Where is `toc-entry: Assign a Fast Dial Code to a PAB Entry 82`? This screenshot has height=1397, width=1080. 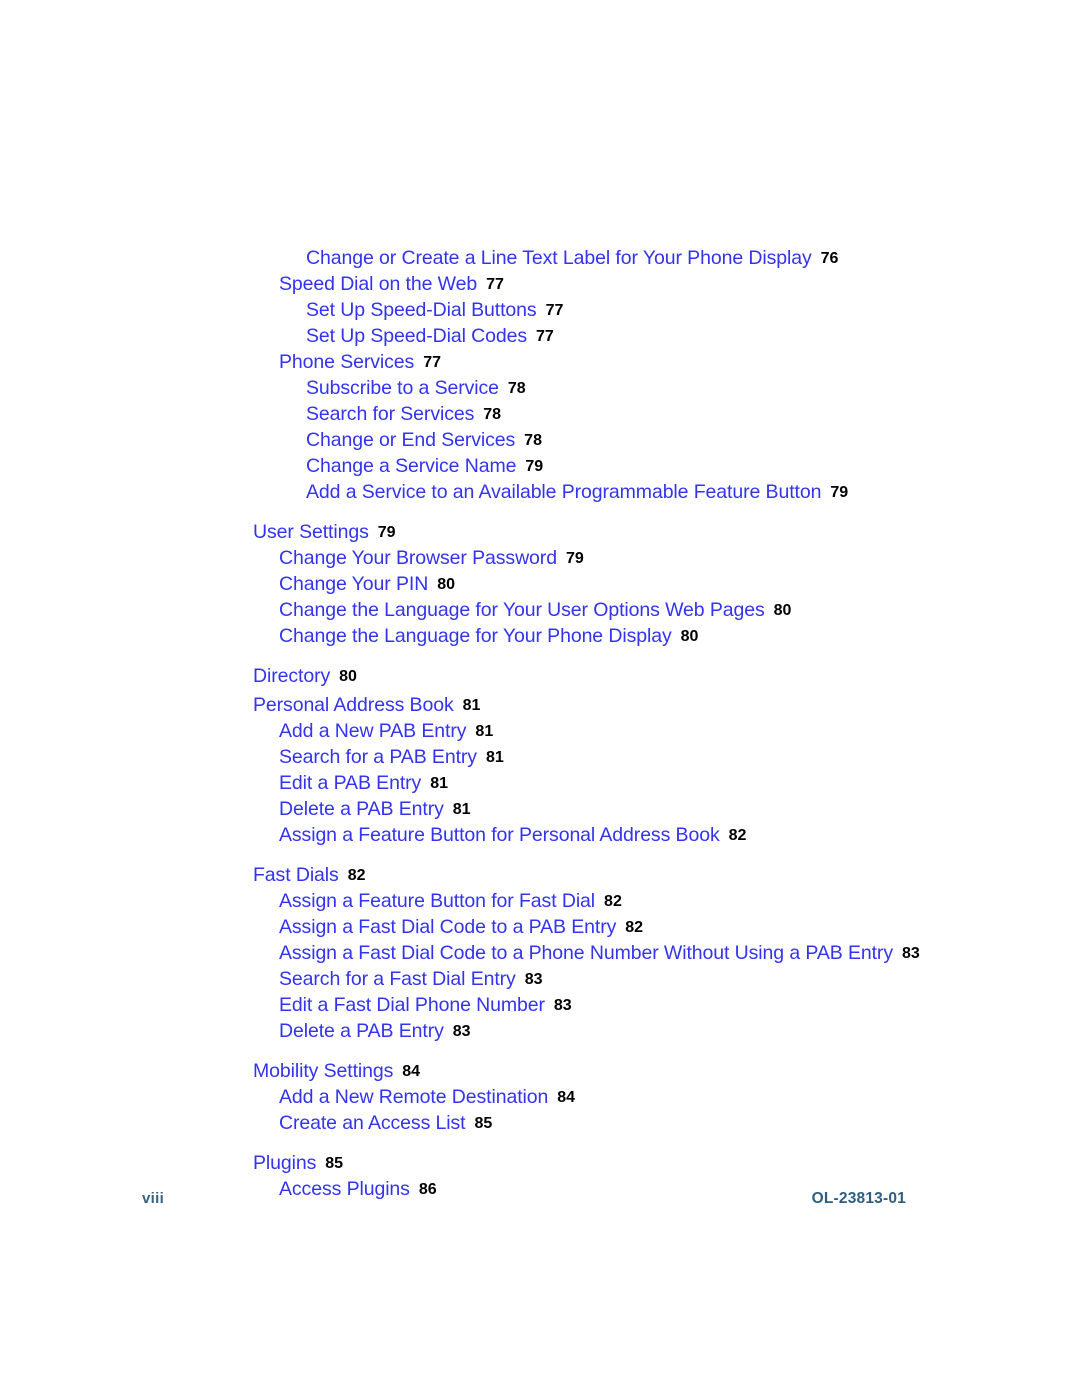 toc-entry: Assign a Fast Dial Code to a PAB Entry 82 is located at coordinates (540, 928).